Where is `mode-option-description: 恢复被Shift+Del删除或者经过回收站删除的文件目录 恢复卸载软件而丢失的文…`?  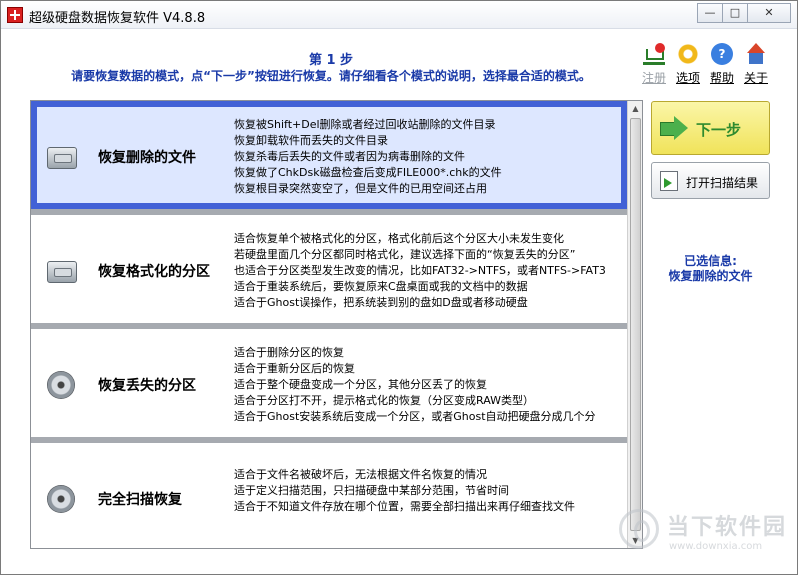
mode-option-description: 恢复被Shift+Del删除或者经过回收站删除的文件目录 恢复卸载软件而丢失的文… is located at coordinates (427, 157).